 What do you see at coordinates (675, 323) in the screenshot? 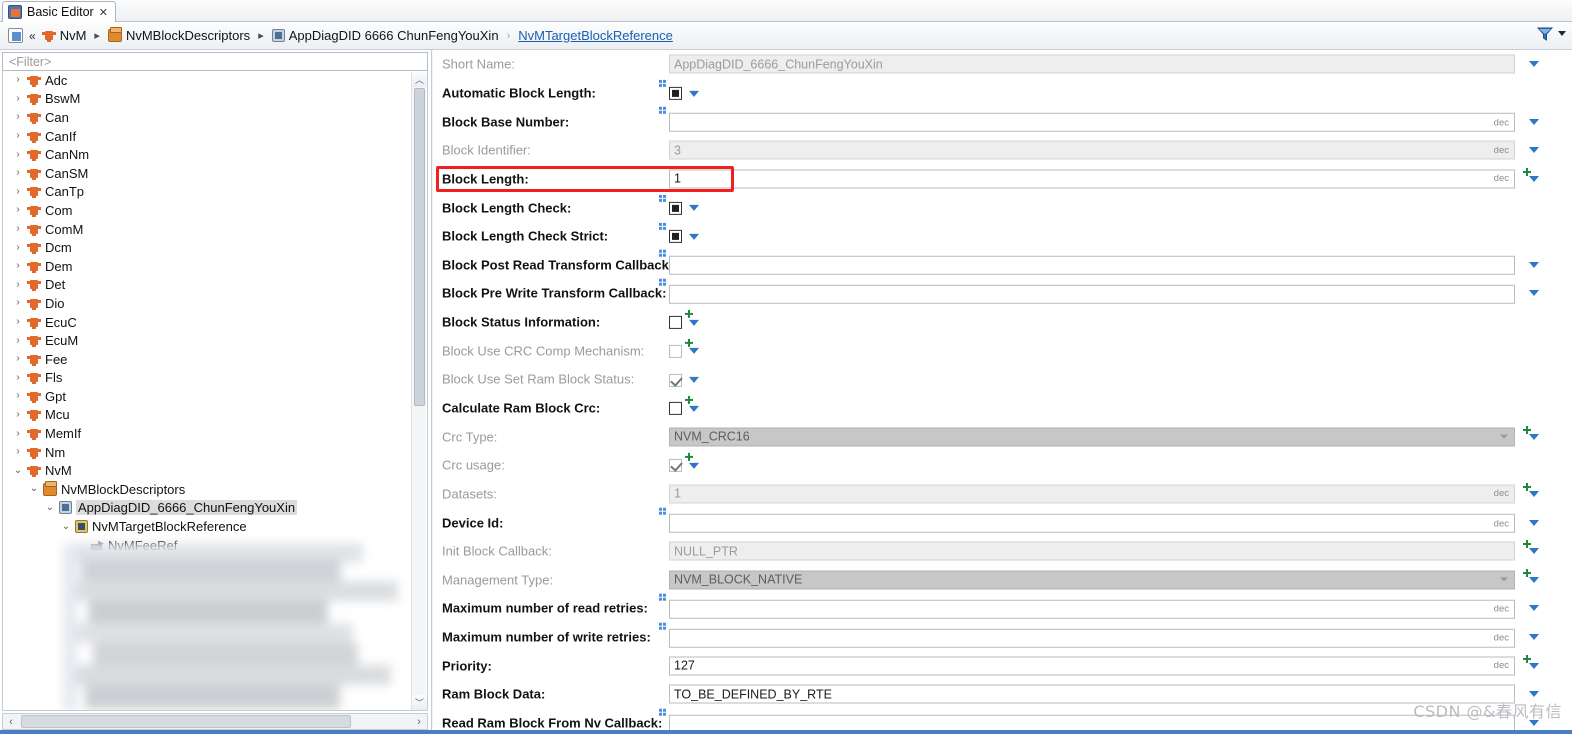
I see `checkbox-block-status-information` at bounding box center [675, 323].